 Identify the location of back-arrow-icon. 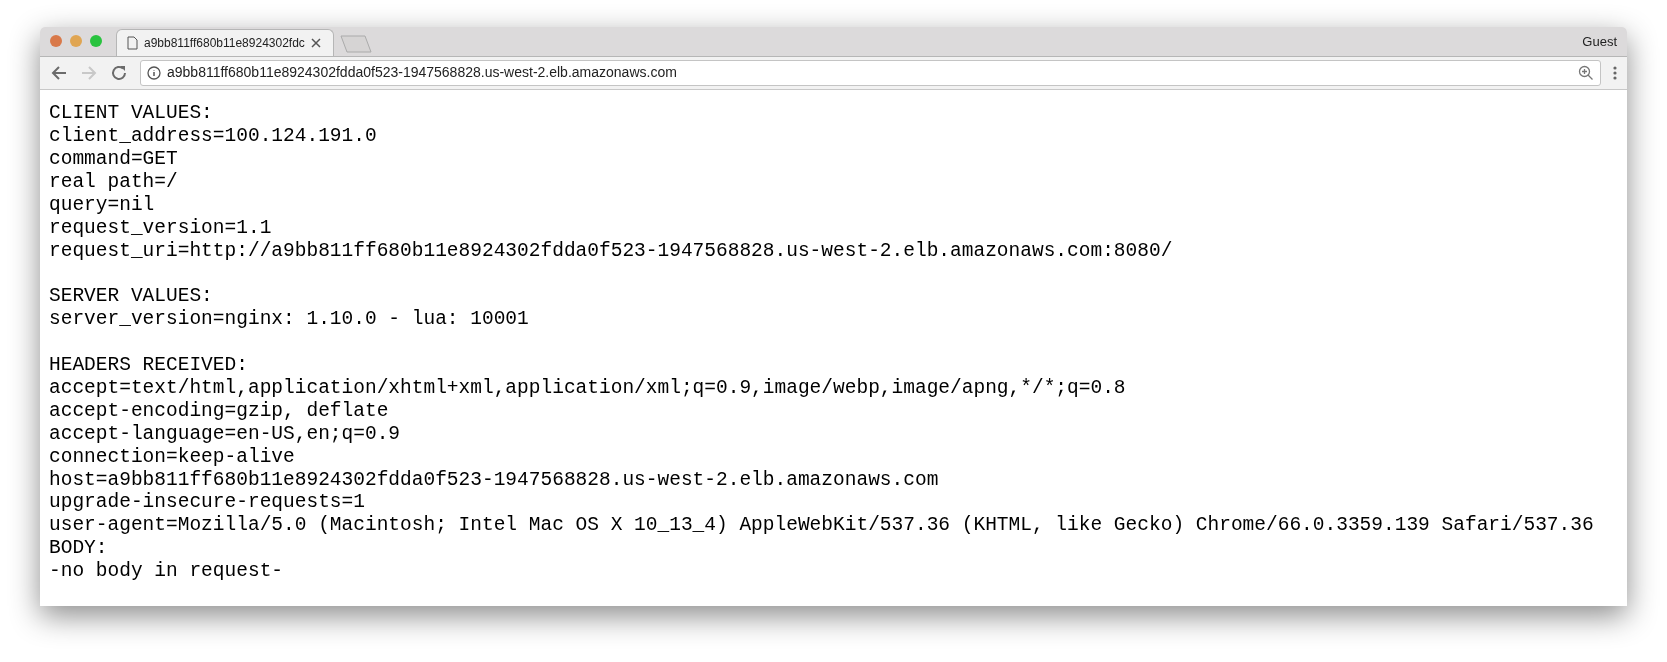
(59, 72).